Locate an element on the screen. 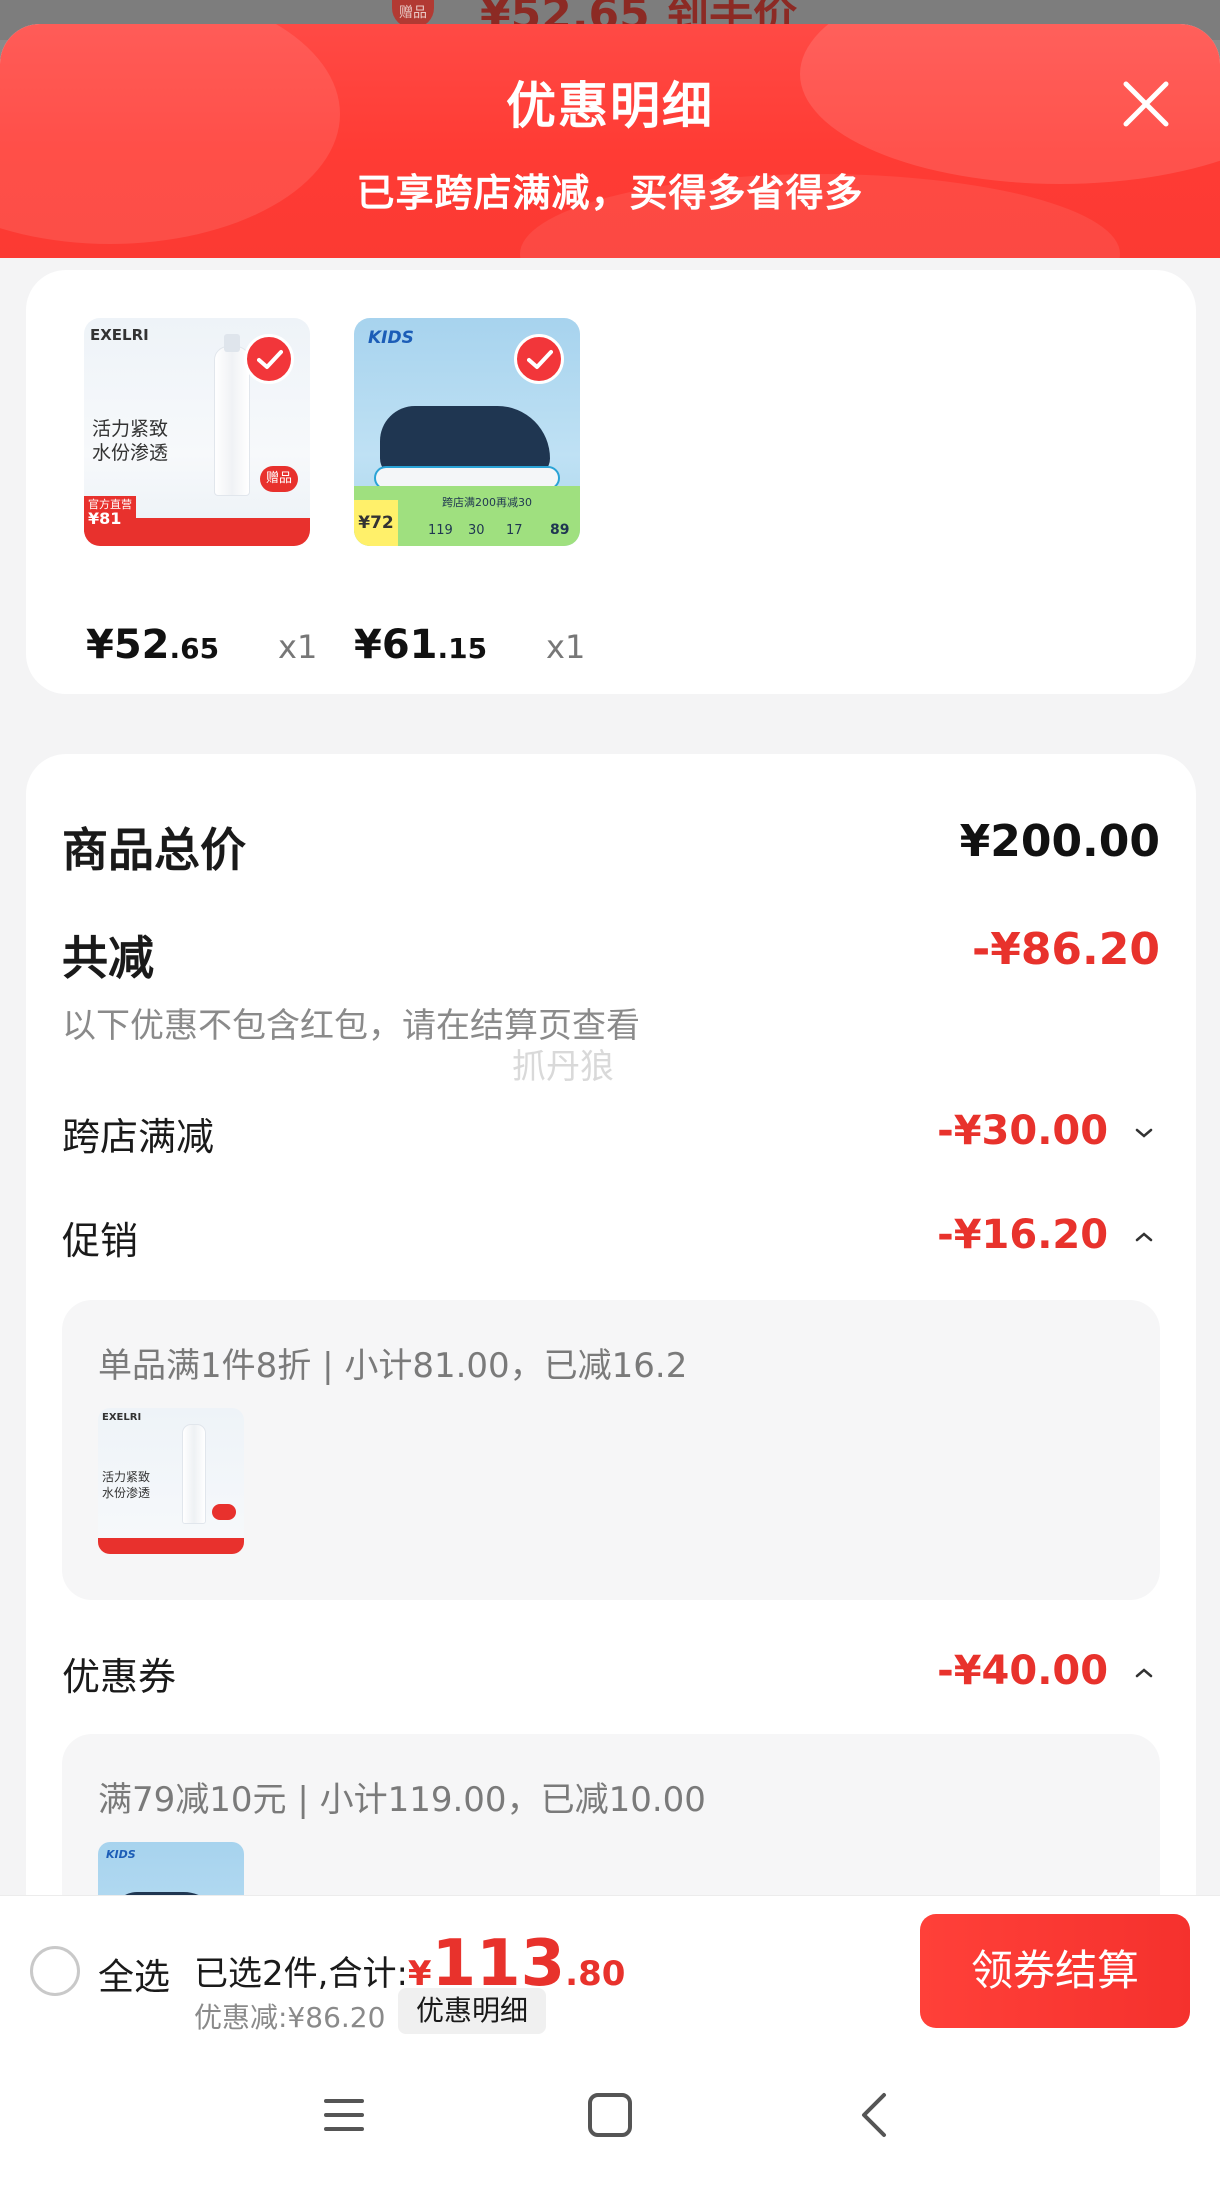  coupon-value: -¥40.00 is located at coordinates (1023, 1671).